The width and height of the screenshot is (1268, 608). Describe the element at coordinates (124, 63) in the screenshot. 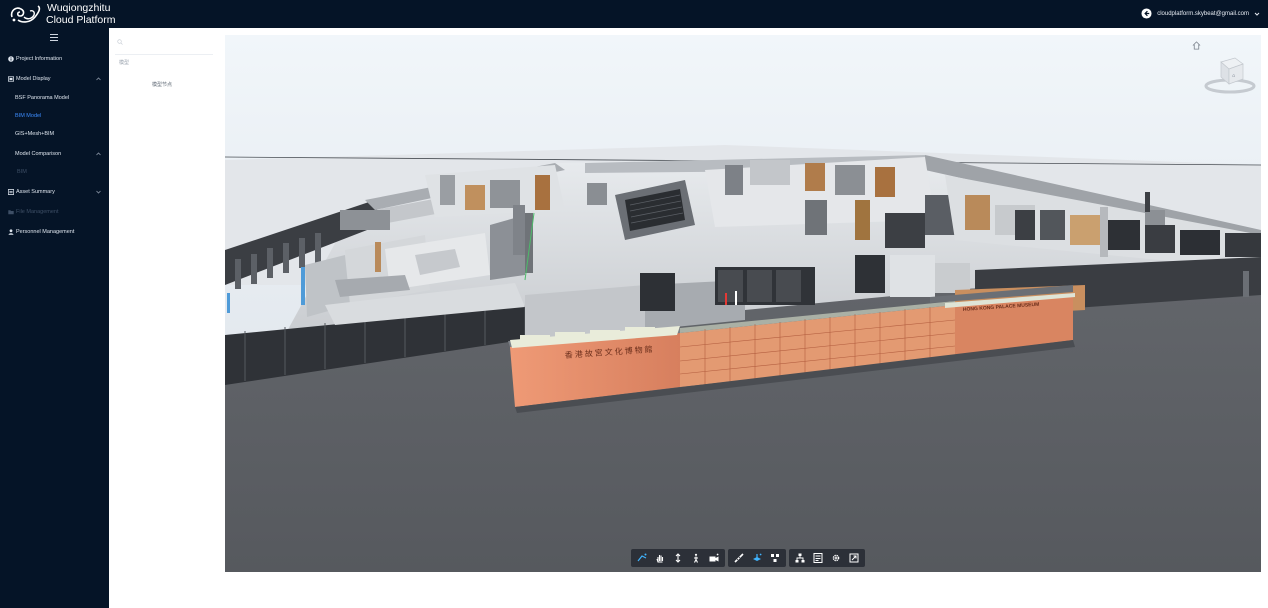

I see `tree-section-label: 模型` at that location.